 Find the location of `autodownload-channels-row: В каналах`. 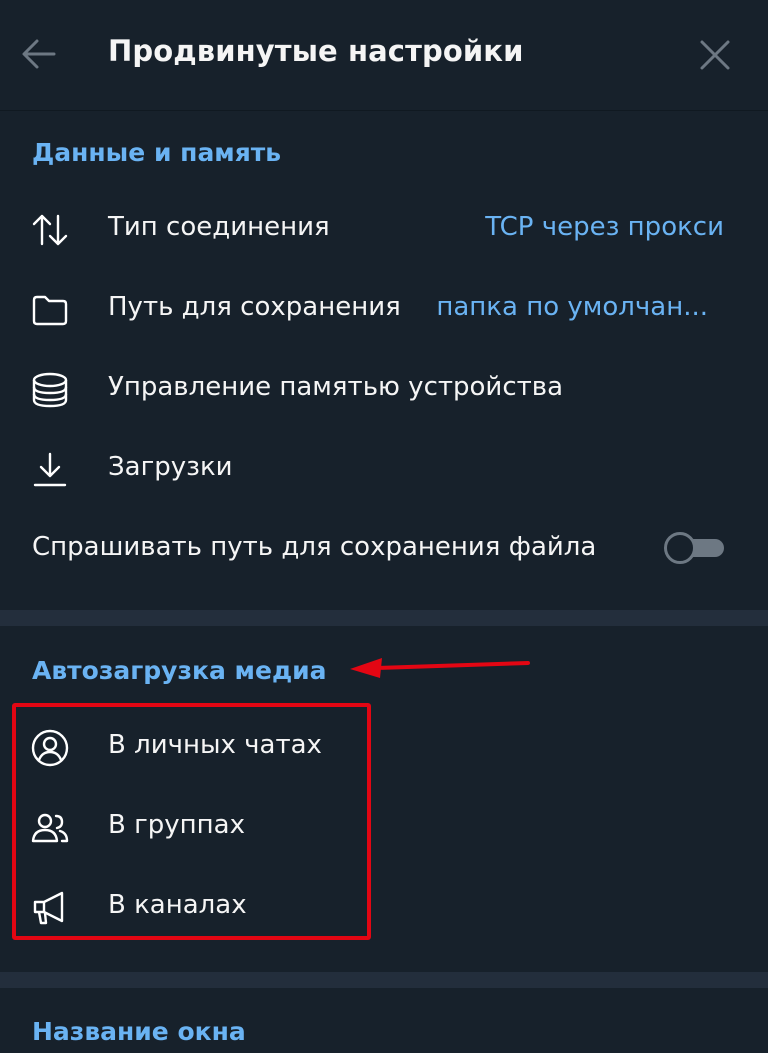

autodownload-channels-row: В каналах is located at coordinates (384, 908).